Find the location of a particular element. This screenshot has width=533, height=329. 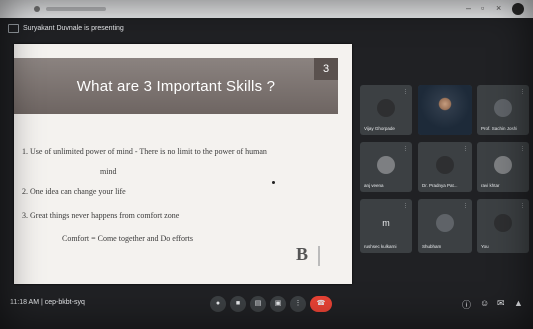

camera-icon: ■ is located at coordinates (238, 303).